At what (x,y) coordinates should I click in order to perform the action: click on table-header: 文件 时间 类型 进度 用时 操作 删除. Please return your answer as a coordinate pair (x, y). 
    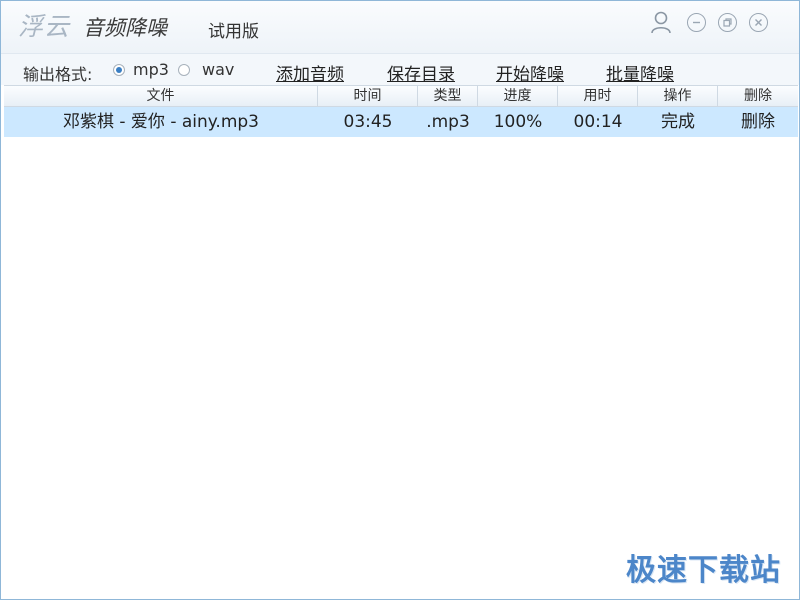
    Looking at the image, I should click on (401, 96).